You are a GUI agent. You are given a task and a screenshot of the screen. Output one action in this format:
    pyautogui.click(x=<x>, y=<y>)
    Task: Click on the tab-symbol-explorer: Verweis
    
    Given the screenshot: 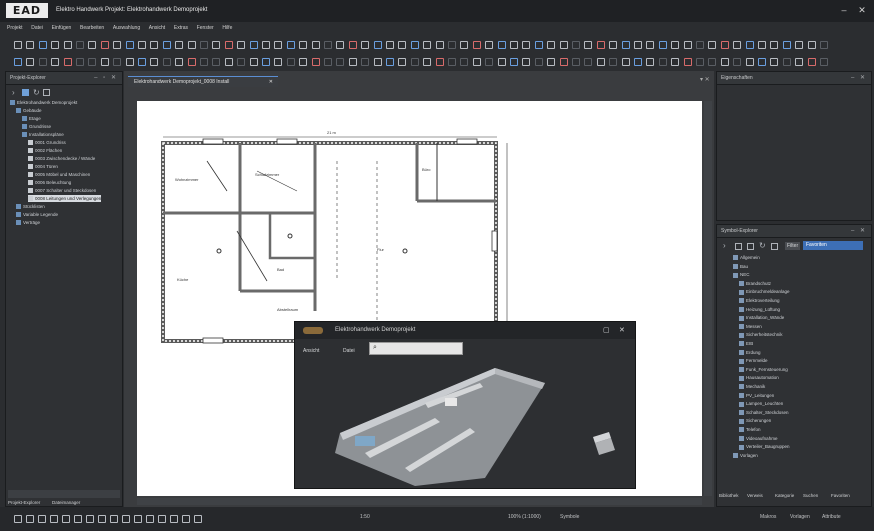 What is the action you would take?
    pyautogui.click(x=755, y=495)
    